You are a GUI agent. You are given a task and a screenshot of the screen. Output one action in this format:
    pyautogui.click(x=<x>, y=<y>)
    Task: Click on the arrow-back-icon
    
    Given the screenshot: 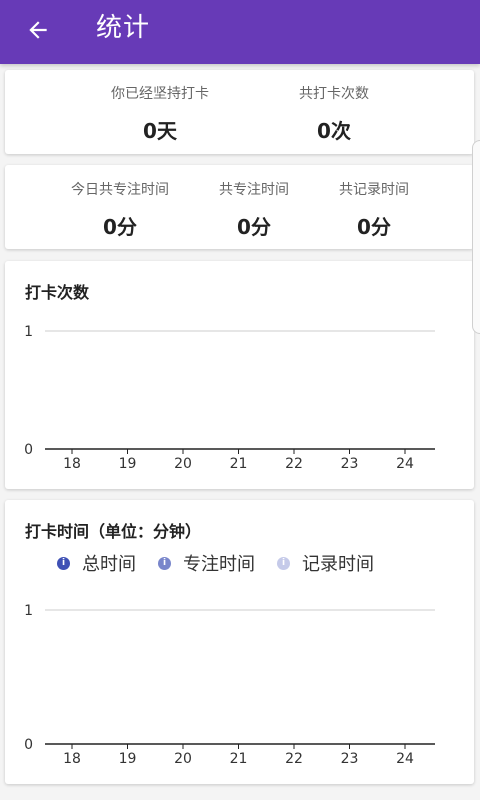 What is the action you would take?
    pyautogui.click(x=38, y=30)
    